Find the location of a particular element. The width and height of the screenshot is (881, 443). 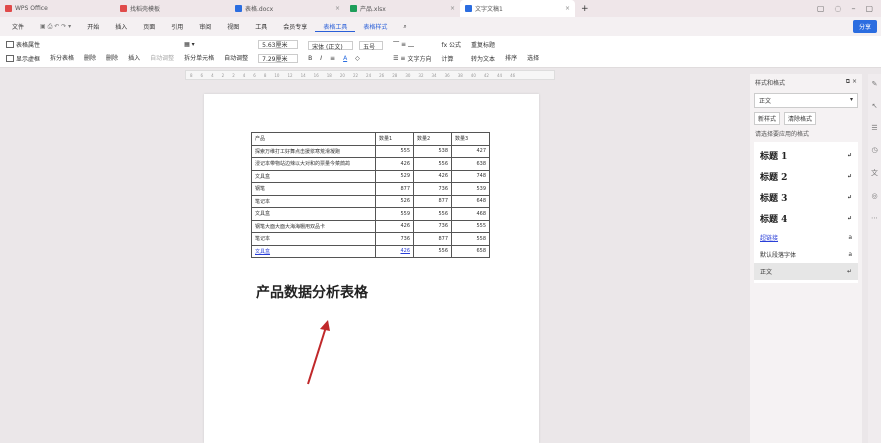

share-icon: ◎ is located at coordinates (874, 196).